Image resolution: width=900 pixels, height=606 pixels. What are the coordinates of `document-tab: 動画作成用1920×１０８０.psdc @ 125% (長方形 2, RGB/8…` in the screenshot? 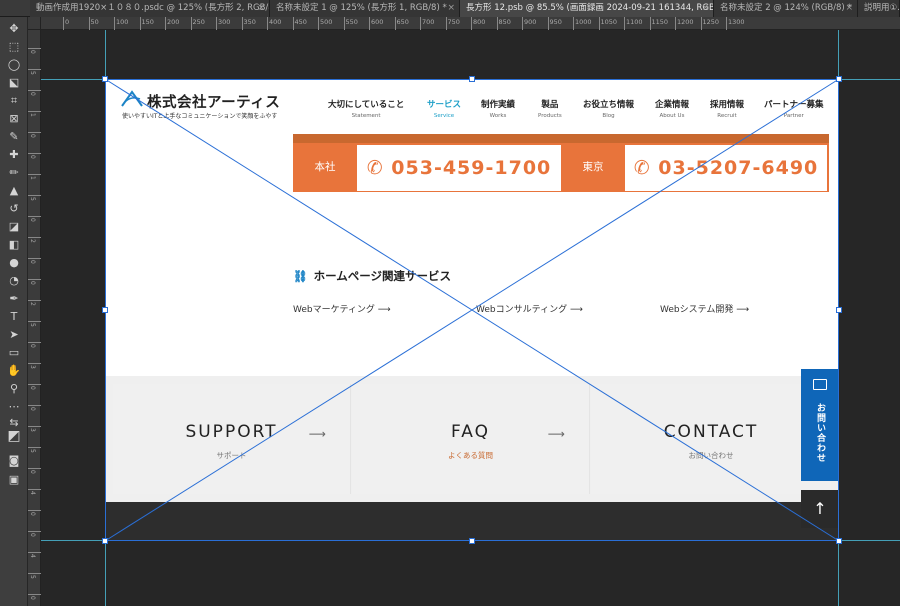 It's located at (150, 8).